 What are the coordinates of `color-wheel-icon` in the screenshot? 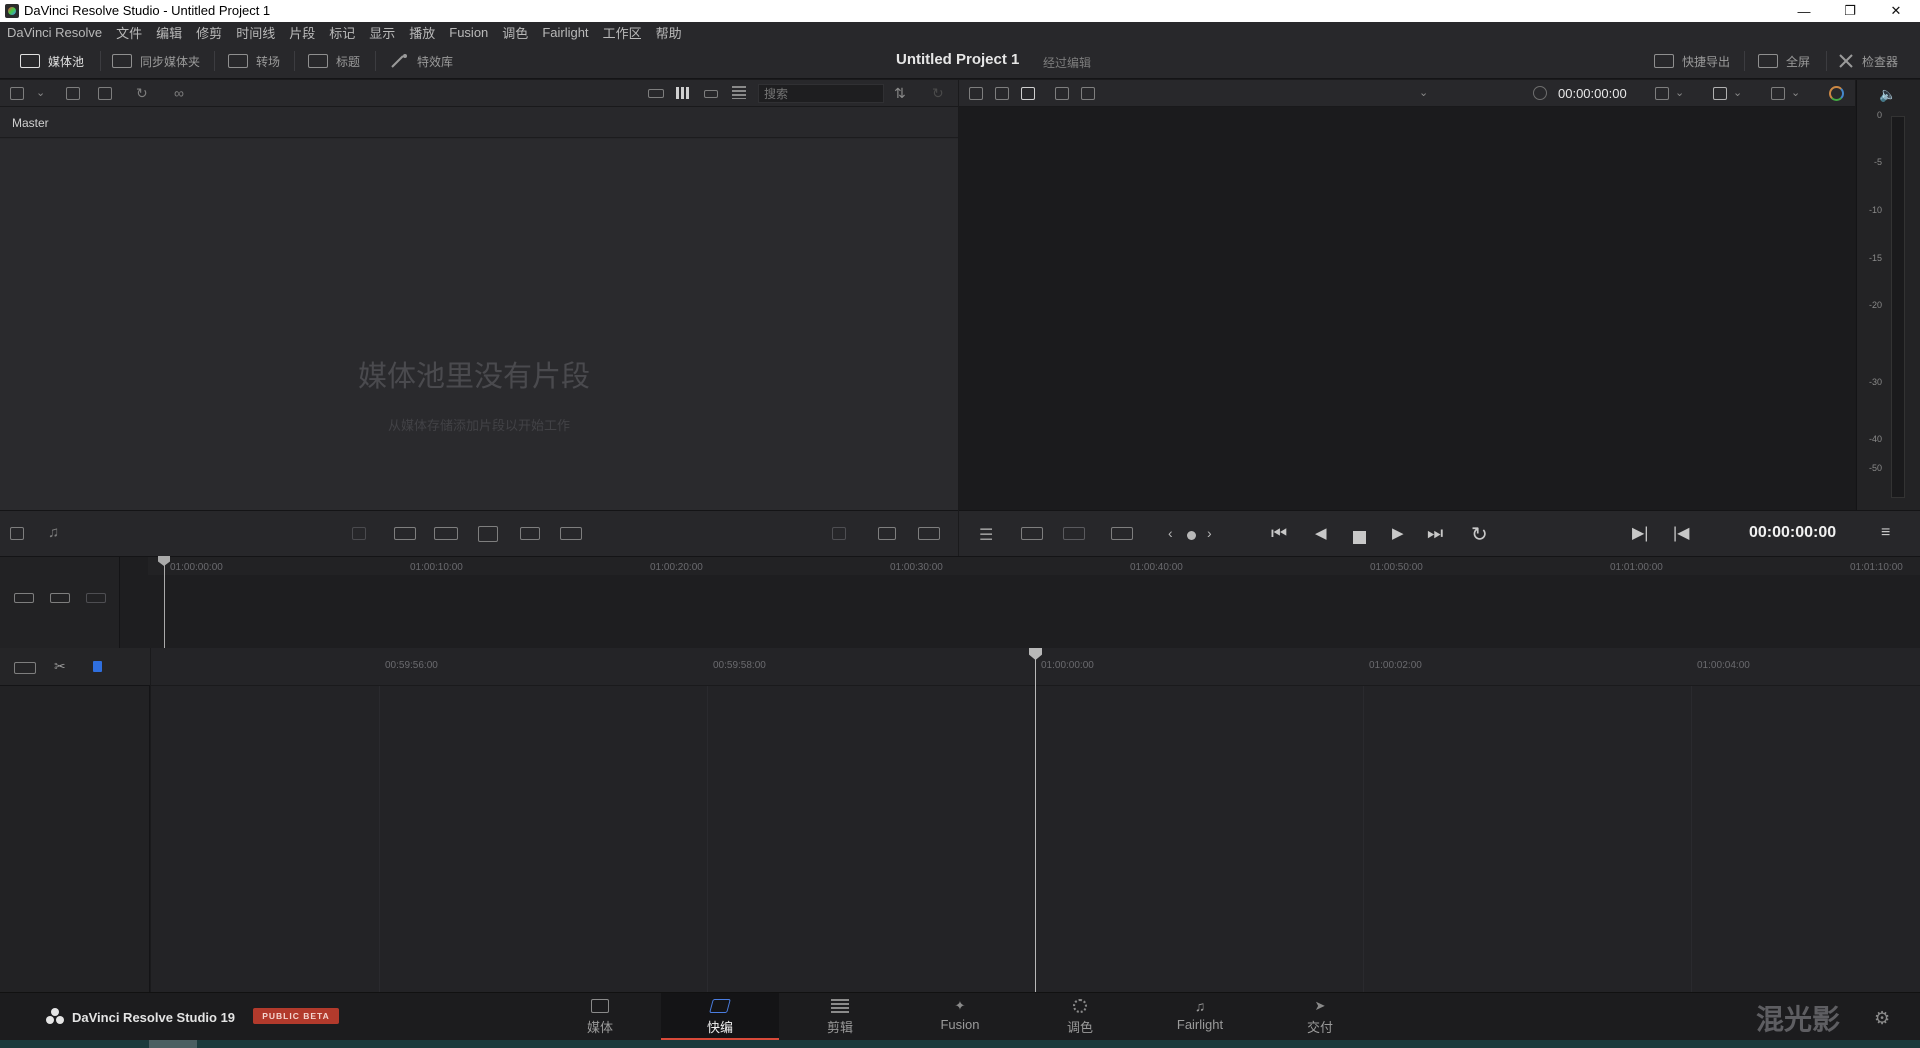 It's located at (1836, 93).